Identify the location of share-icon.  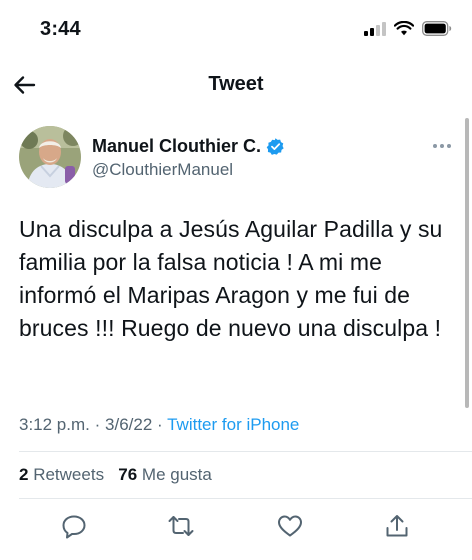
(397, 526).